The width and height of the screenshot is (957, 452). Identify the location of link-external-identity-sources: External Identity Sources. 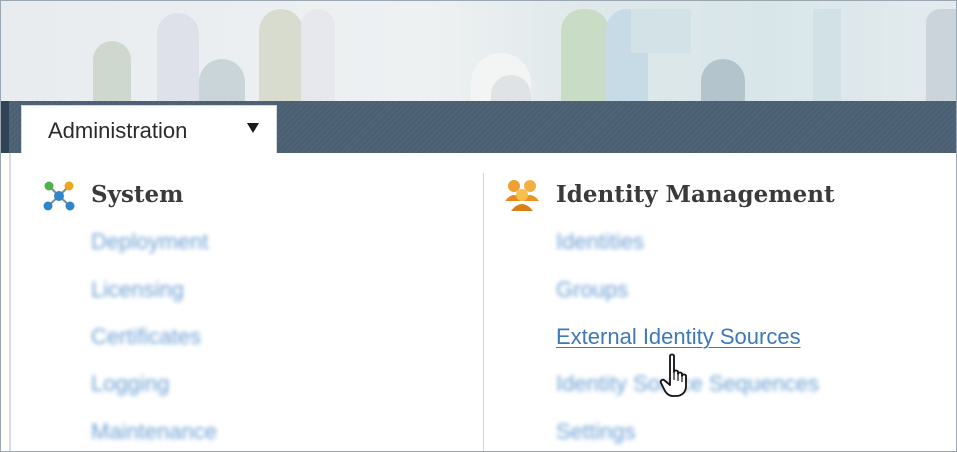
(678, 337).